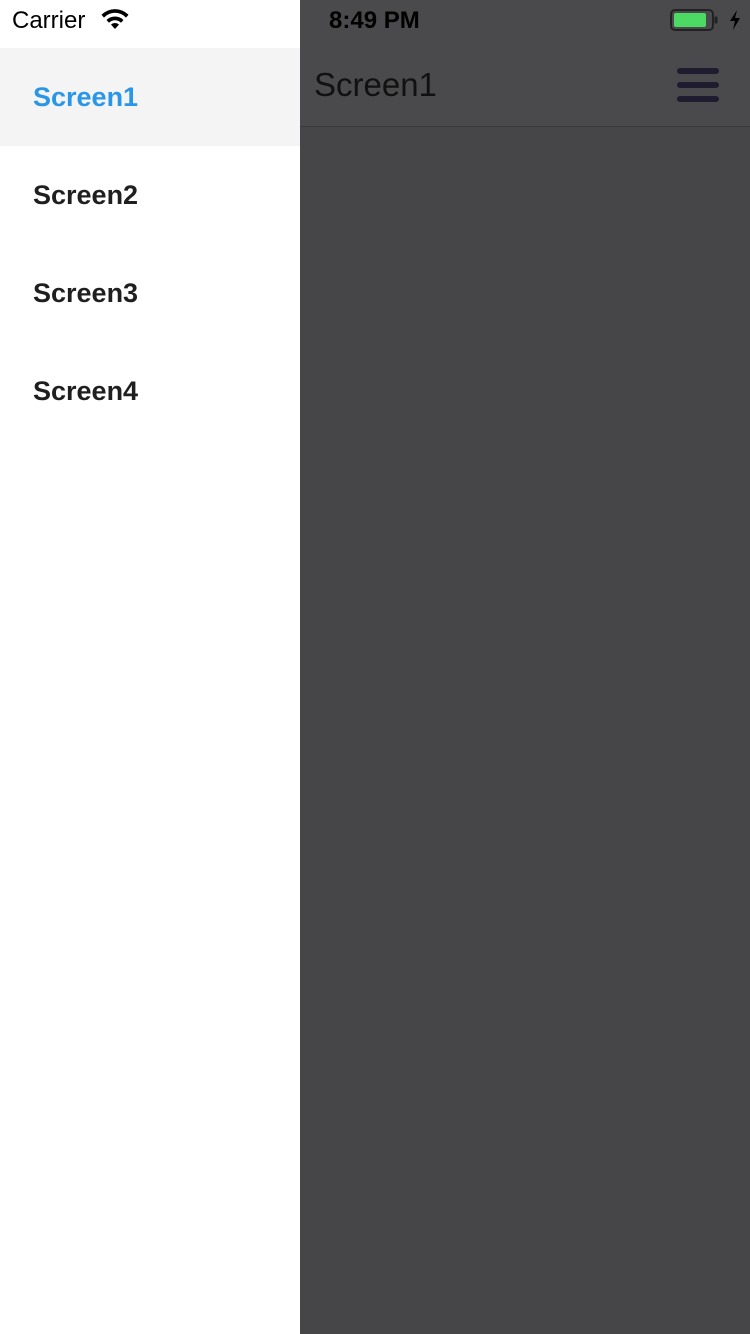 The width and height of the screenshot is (750, 1334). Describe the element at coordinates (86, 292) in the screenshot. I see `drawer-item-label: Screen3` at that location.